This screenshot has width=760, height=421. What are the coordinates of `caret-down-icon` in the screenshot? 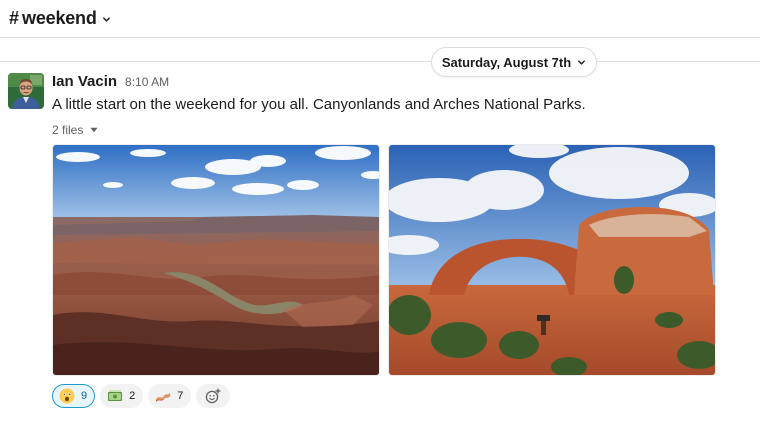 It's located at (94, 130).